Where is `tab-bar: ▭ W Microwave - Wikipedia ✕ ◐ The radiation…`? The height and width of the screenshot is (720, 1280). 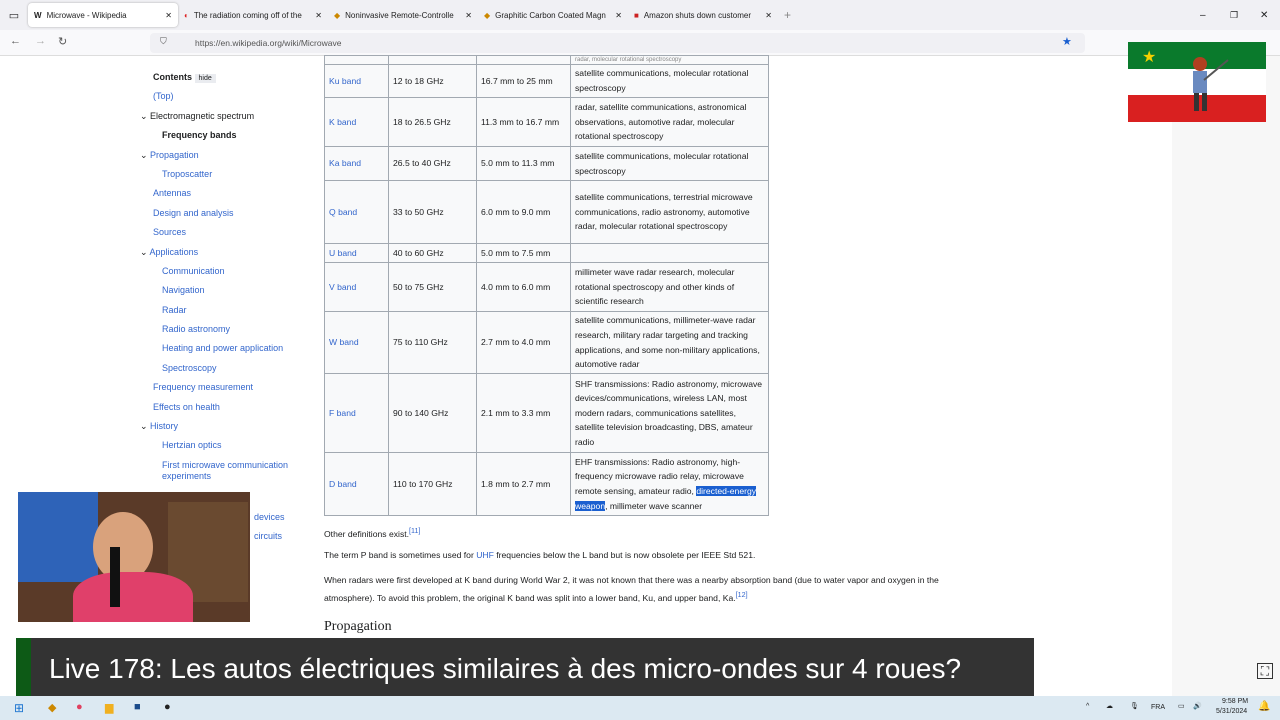
tab-bar: ▭ W Microwave - Wikipedia ✕ ◐ The radiation… is located at coordinates (640, 15).